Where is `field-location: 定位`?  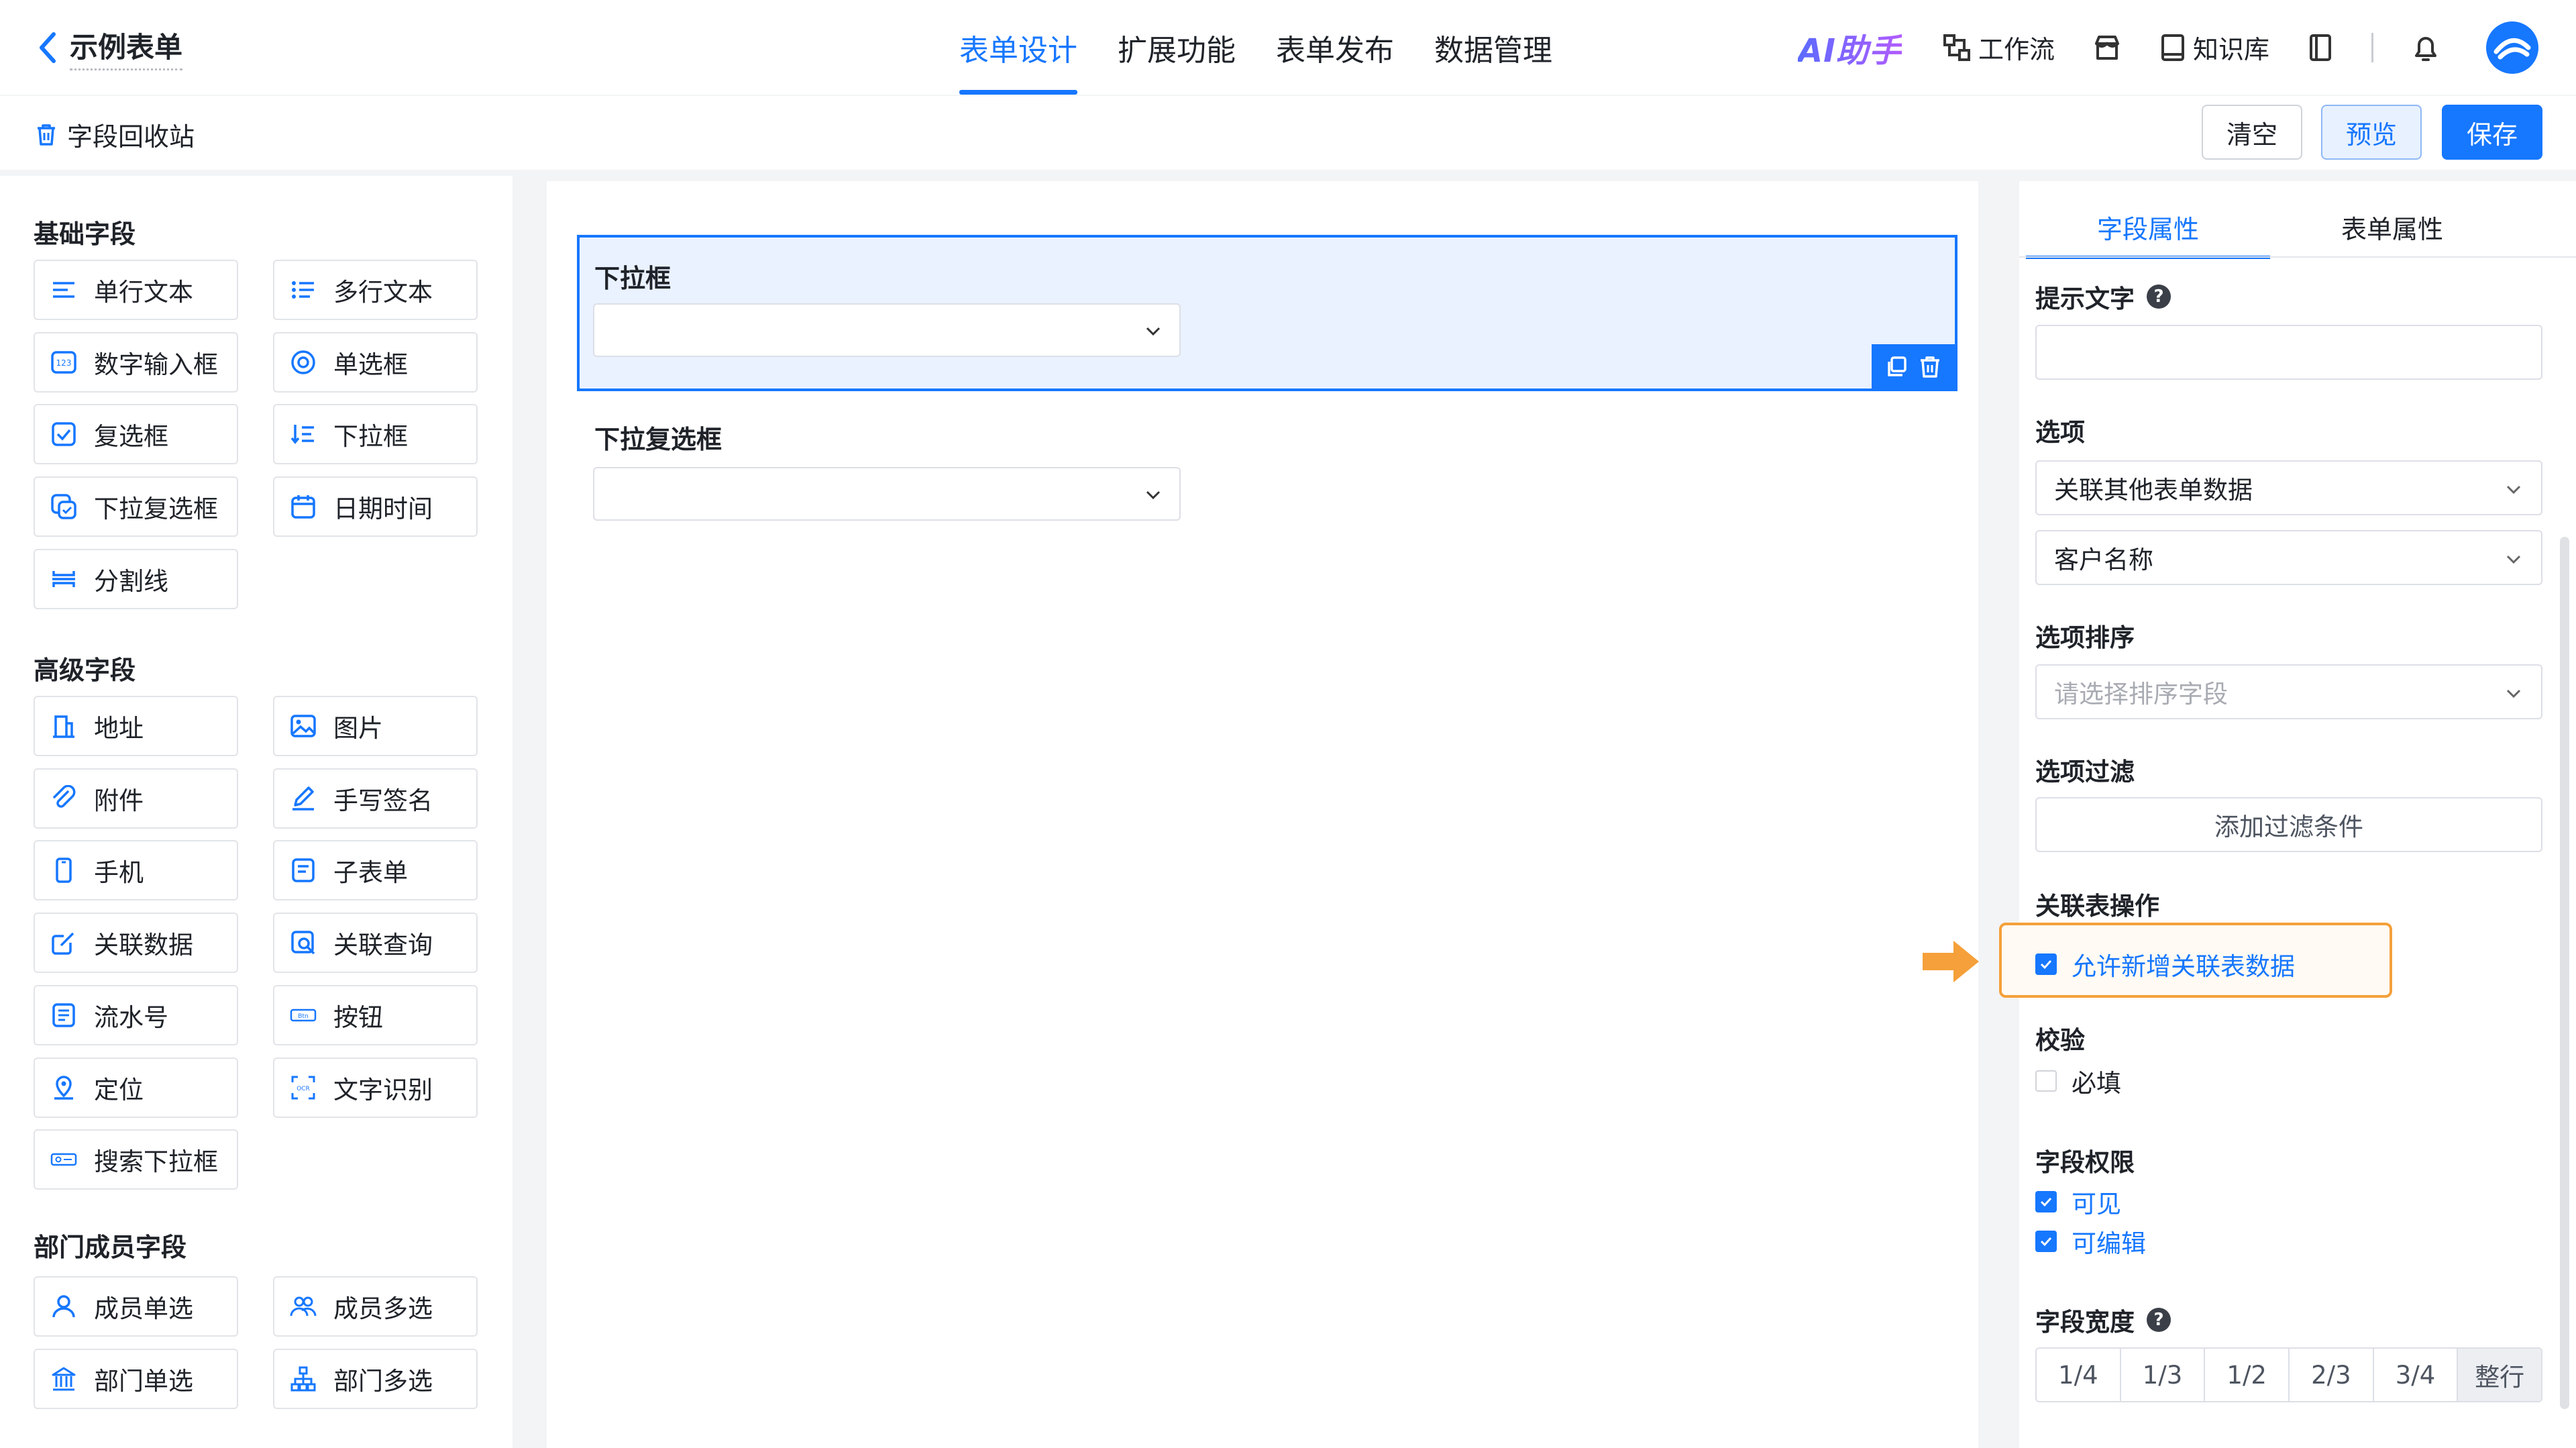
field-location: 定位 is located at coordinates (136, 1087).